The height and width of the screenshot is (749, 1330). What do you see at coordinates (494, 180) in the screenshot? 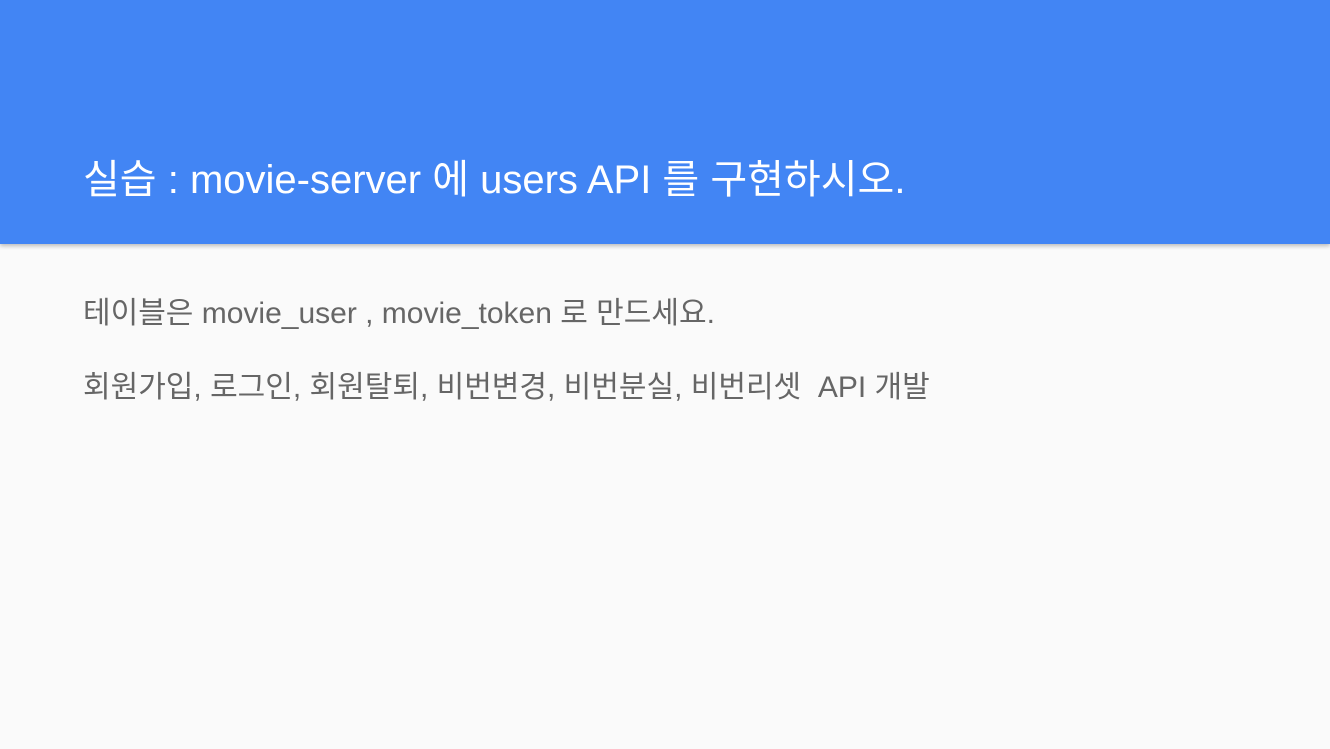
I see `slide-title: 실습 : movie-server 에 users API 를 구현하시오.` at bounding box center [494, 180].